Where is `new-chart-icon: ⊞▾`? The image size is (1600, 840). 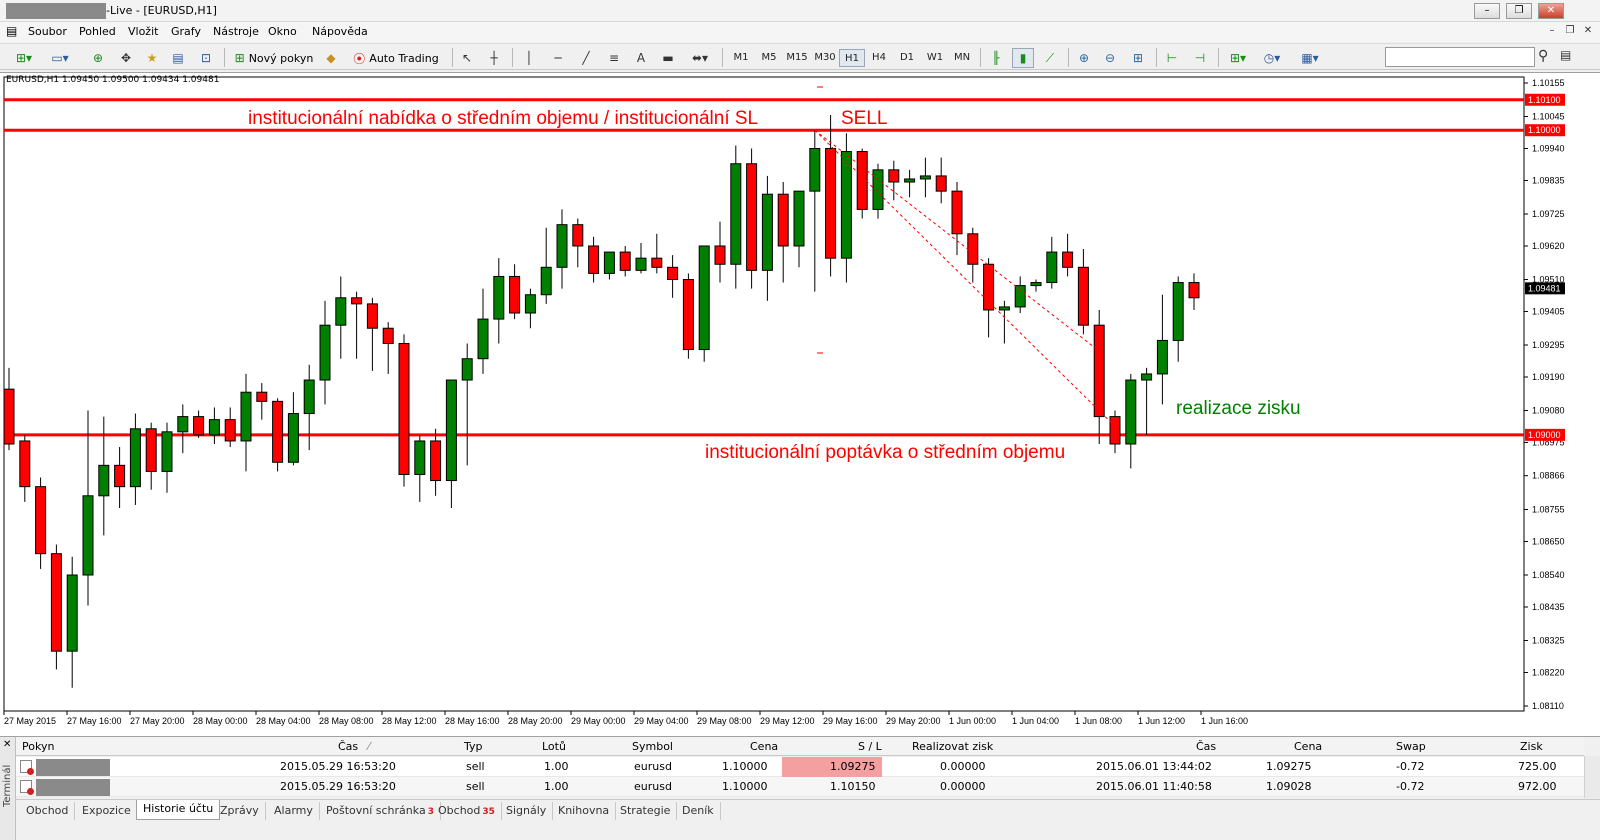
new-chart-icon: ⊞▾ is located at coordinates (24, 58).